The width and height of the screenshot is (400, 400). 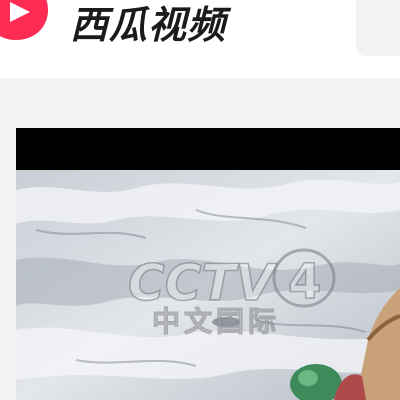 I want to click on search-box, so click(x=378, y=28).